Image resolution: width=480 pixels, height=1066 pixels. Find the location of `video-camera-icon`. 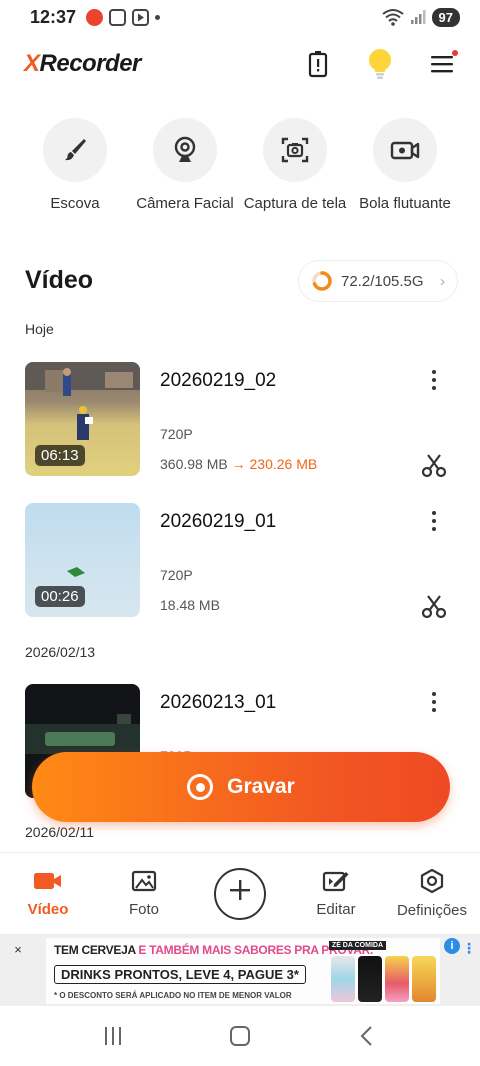

video-camera-icon is located at coordinates (47, 881).